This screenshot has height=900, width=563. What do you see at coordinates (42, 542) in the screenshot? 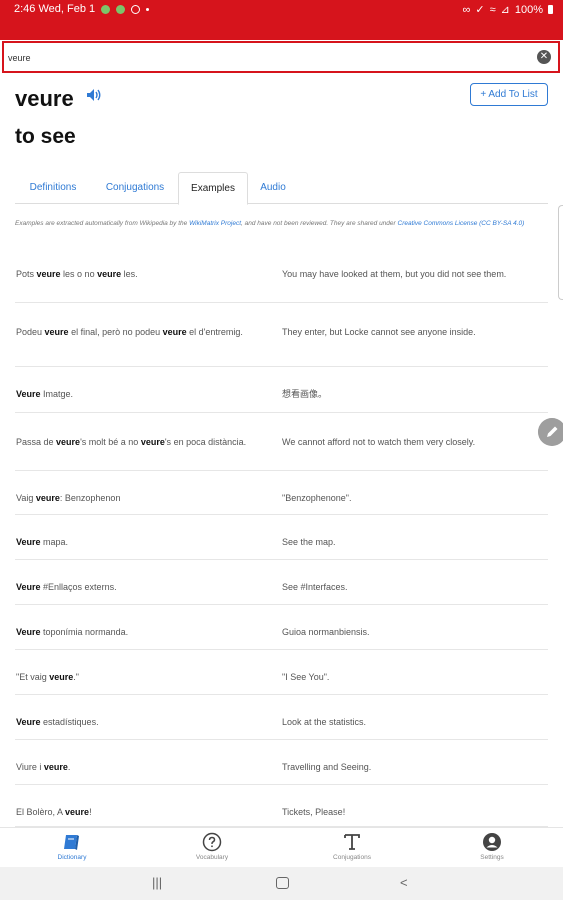
I see `example-source-text: Veure mapa.` at bounding box center [42, 542].